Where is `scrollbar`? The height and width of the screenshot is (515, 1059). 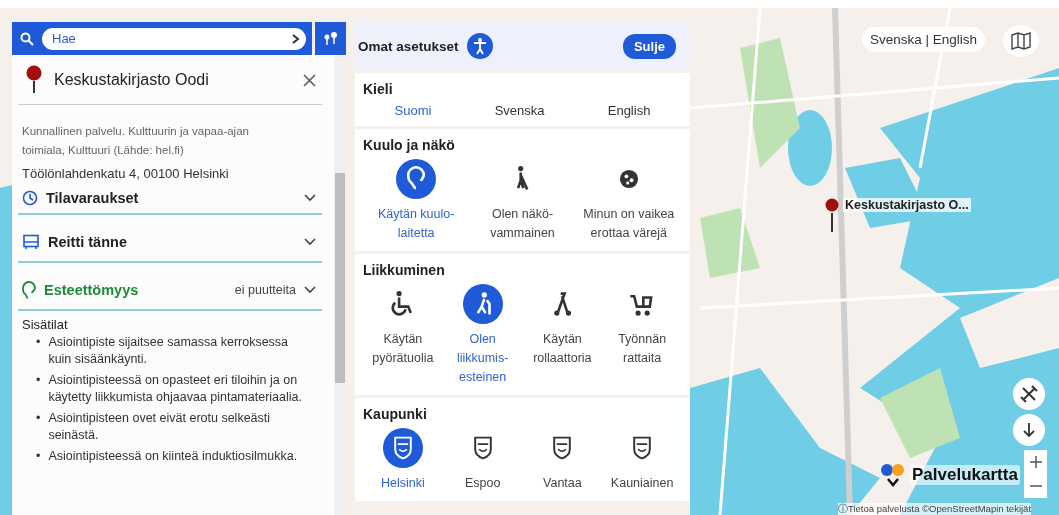
scrollbar is located at coordinates (340, 285).